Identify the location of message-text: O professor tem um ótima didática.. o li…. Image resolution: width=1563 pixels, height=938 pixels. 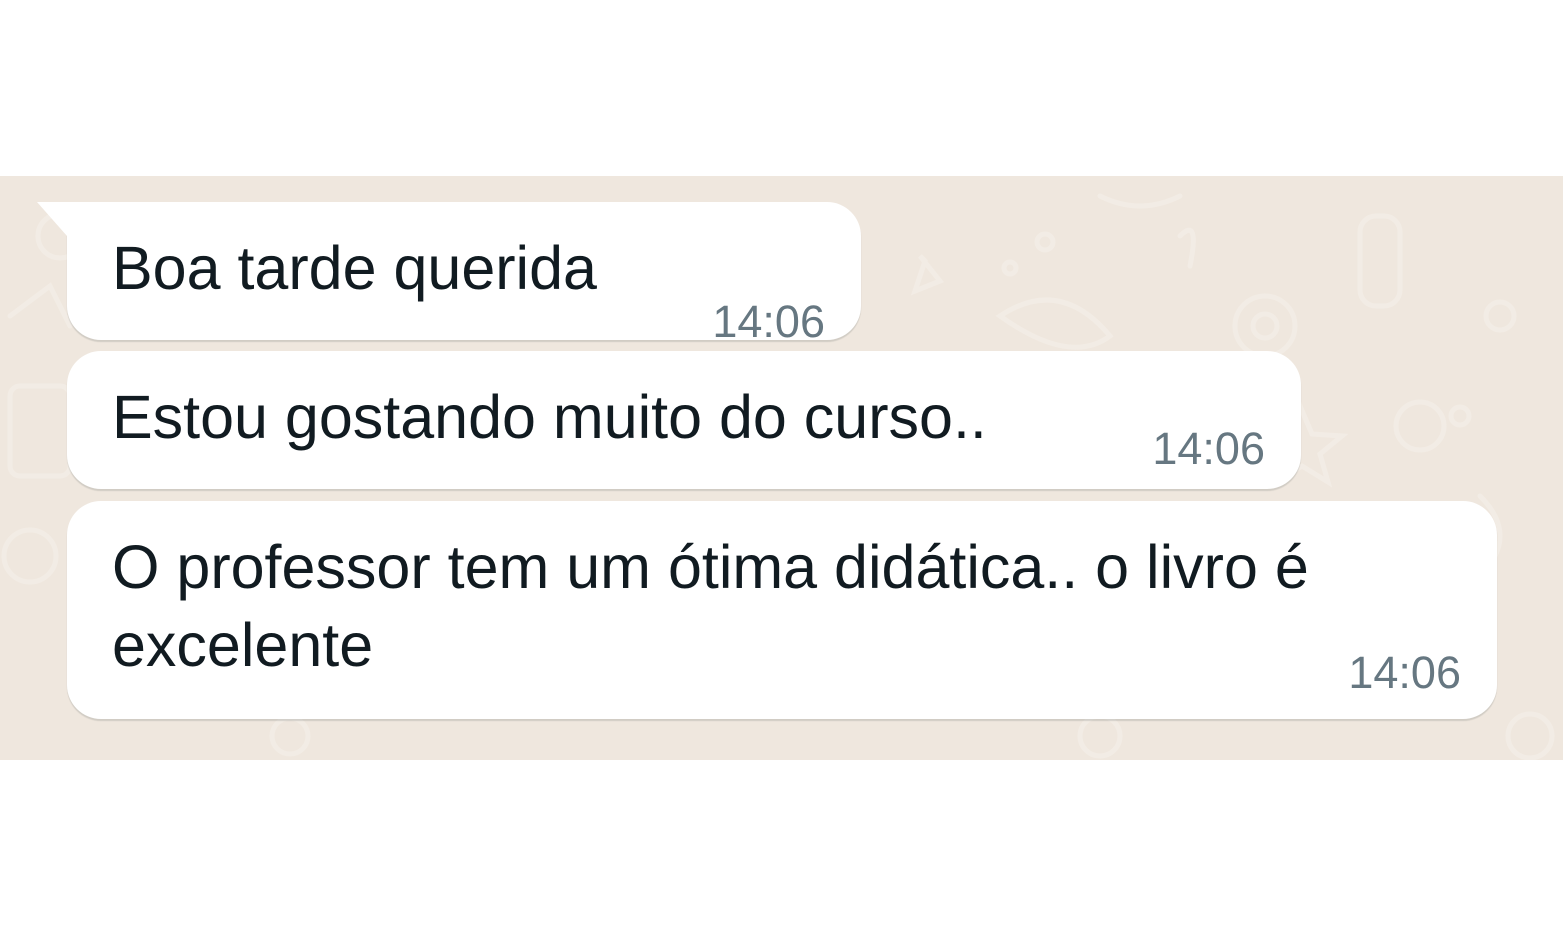
(710, 606).